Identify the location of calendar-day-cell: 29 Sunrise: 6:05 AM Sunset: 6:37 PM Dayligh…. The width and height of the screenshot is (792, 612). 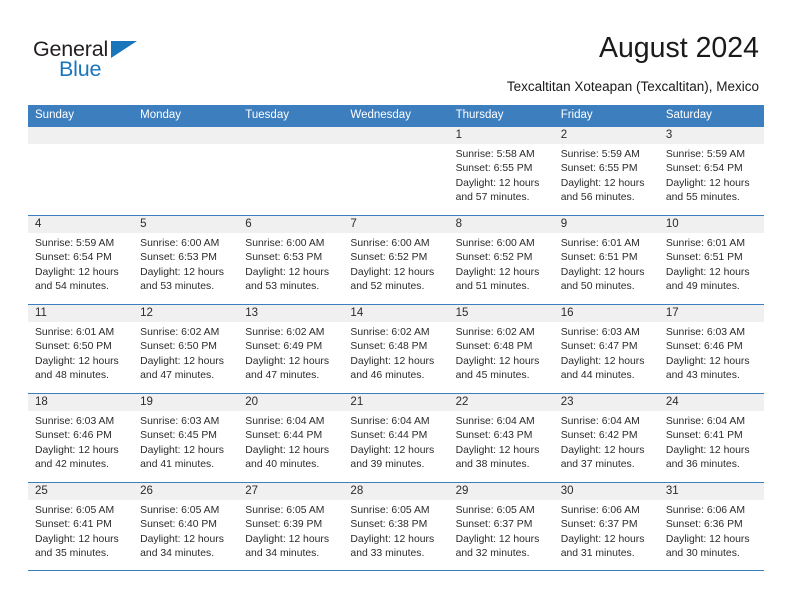
(501, 526).